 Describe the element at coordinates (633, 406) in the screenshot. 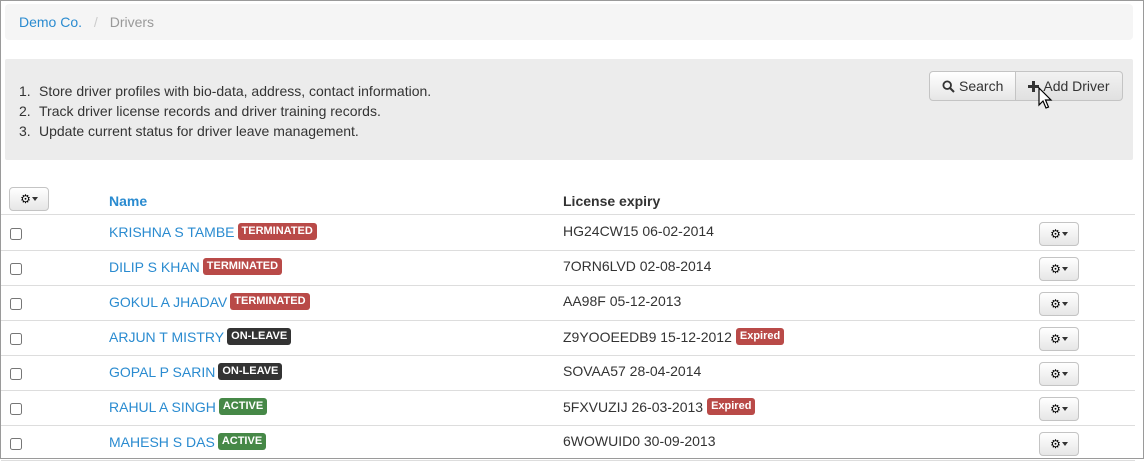

I see `license-text: 5FXVUZIJ 26-03-2013` at that location.